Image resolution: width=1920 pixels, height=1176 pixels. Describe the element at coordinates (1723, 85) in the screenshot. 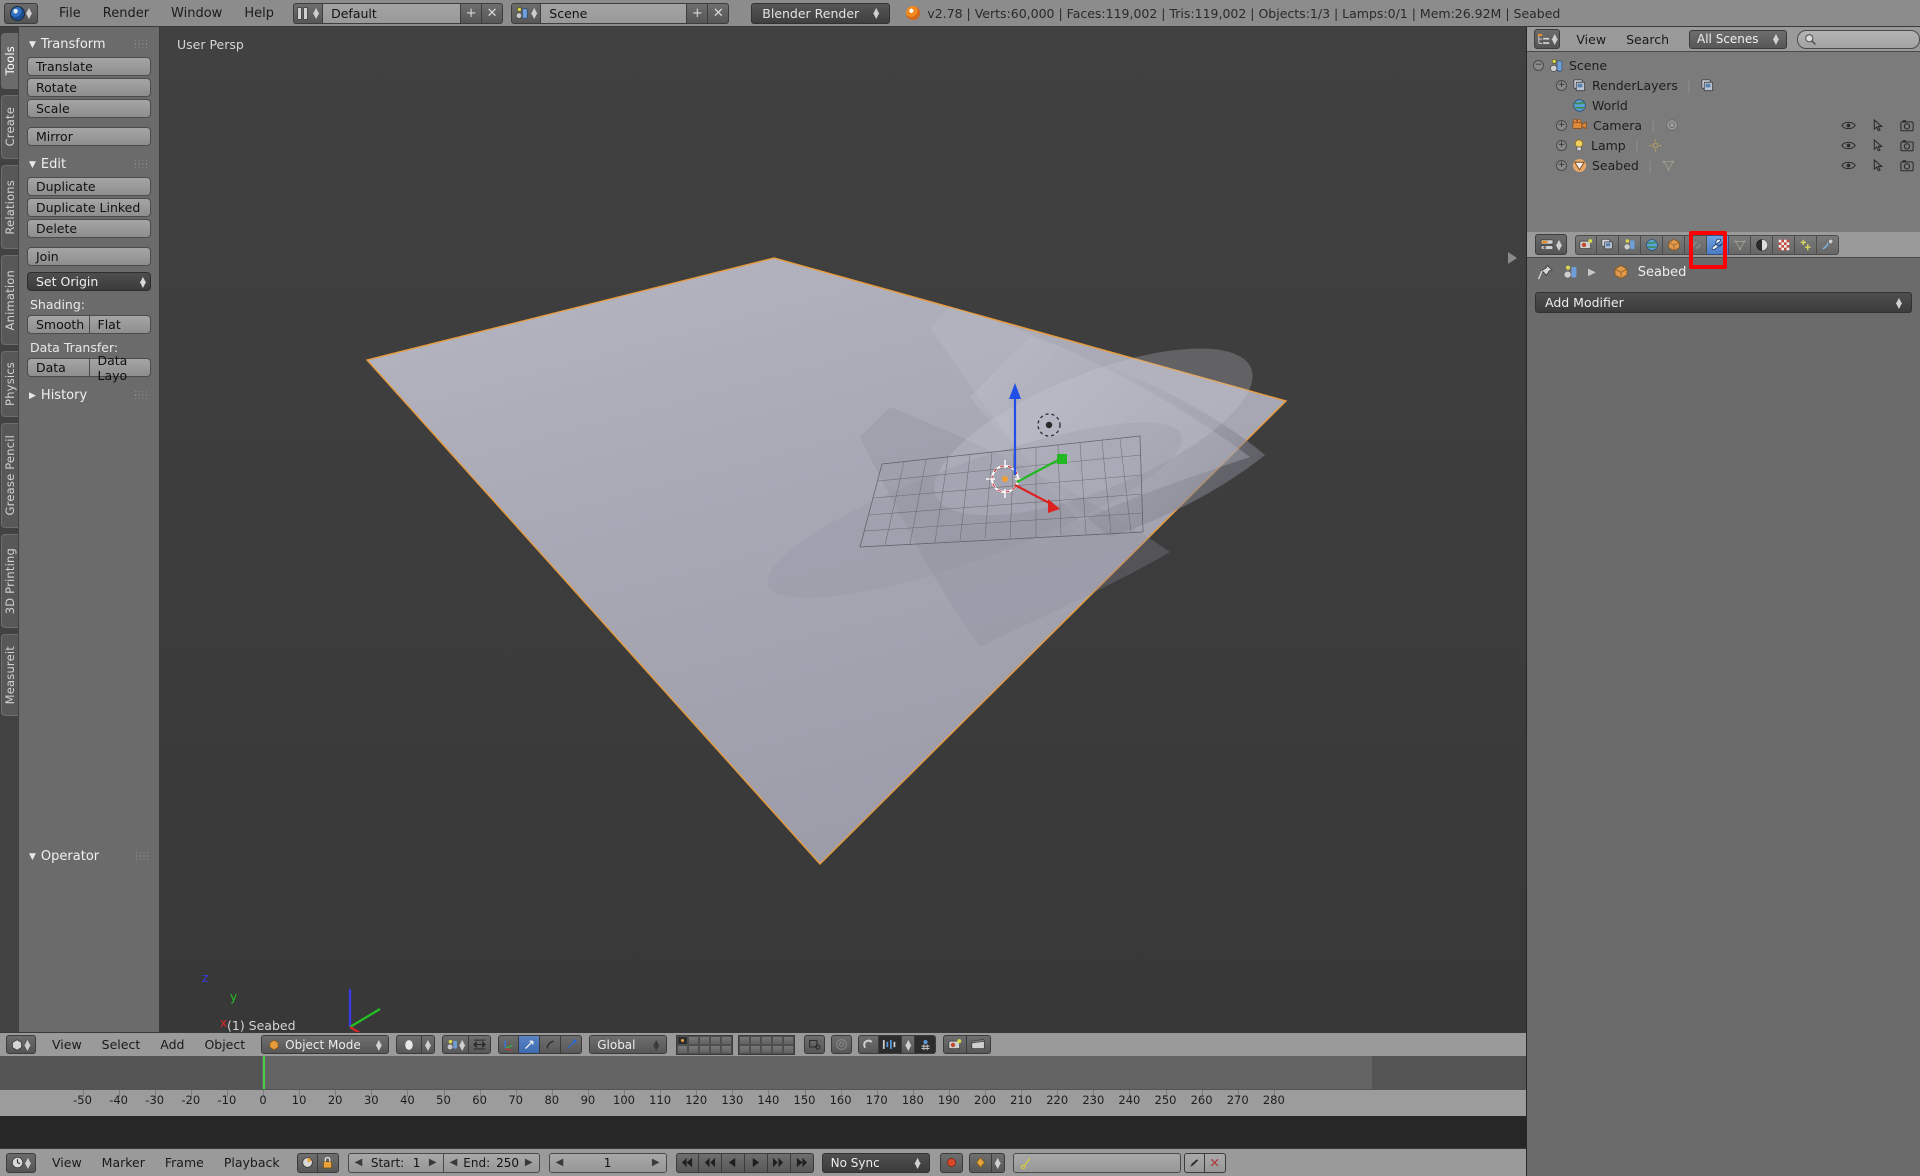

I see `outliner-row-renderlayers: + RenderLayers |` at that location.